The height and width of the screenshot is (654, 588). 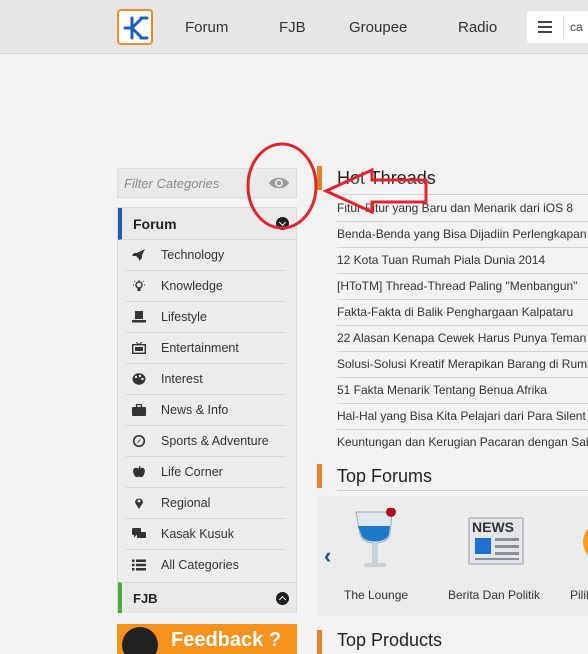 What do you see at coordinates (493, 527) in the screenshot?
I see `svg-text: NEWS` at bounding box center [493, 527].